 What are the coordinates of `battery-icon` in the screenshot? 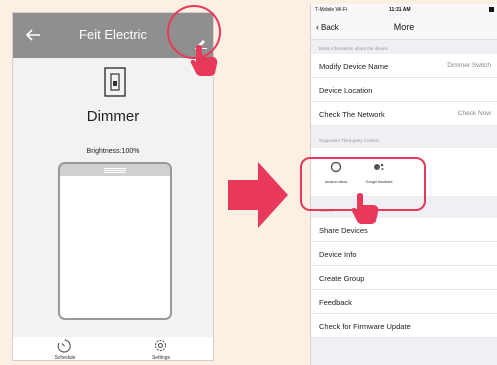 It's located at (491, 9).